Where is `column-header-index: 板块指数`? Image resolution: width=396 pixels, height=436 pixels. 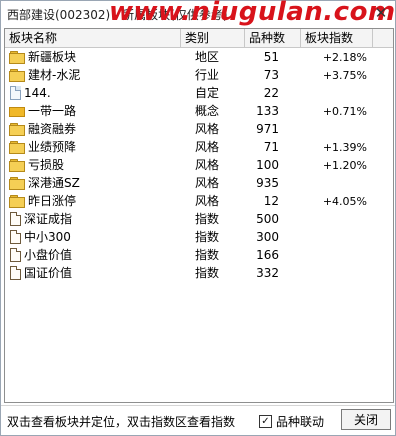
column-header-index: 板块指数 is located at coordinates (337, 38).